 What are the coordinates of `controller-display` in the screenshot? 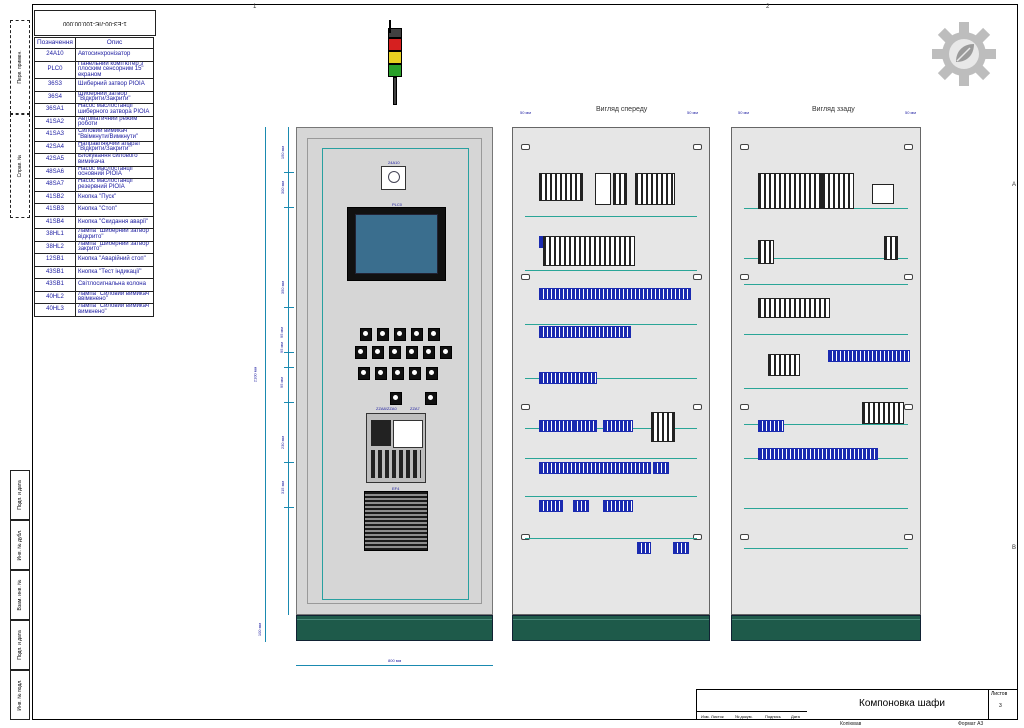 It's located at (381, 433).